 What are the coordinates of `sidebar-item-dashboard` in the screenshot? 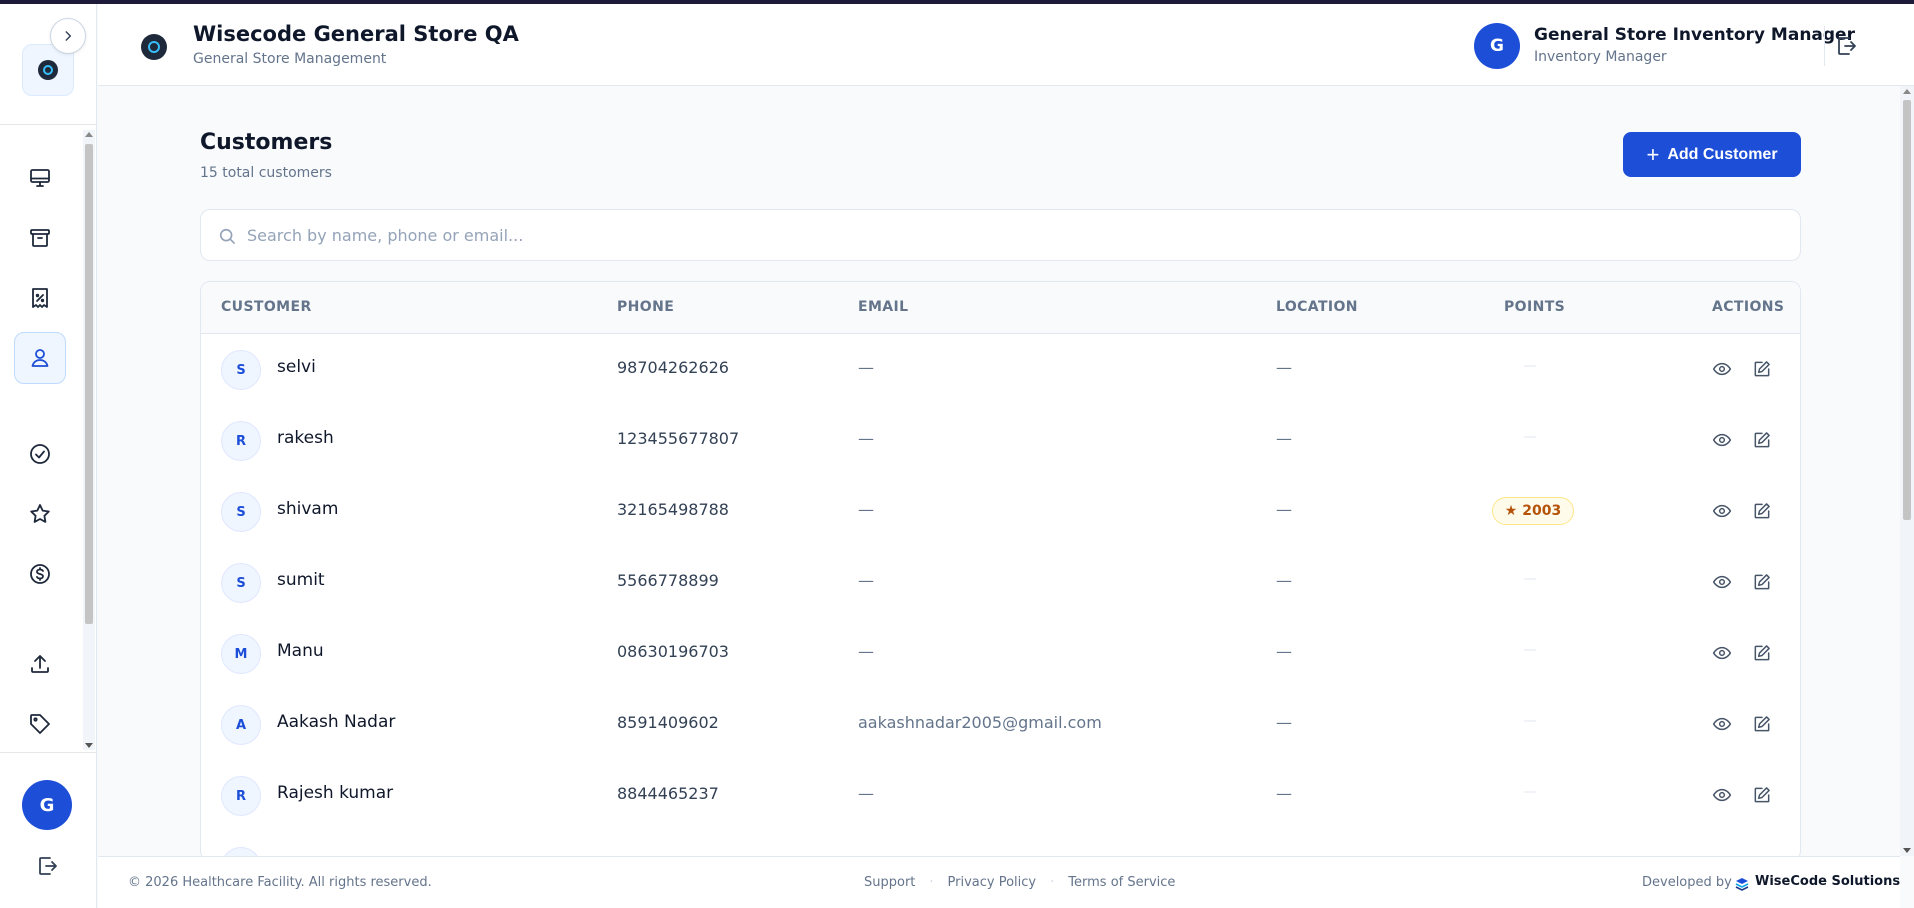 It's located at (40, 178).